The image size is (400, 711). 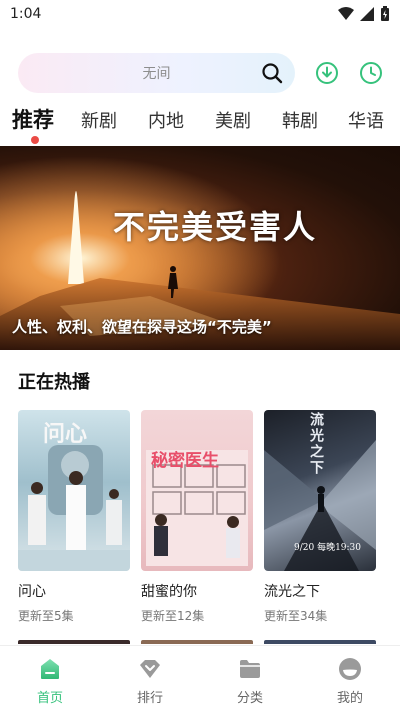 I want to click on drama-card: 秘密医生 甜蜜的你 更新至12集, so click(x=197, y=517).